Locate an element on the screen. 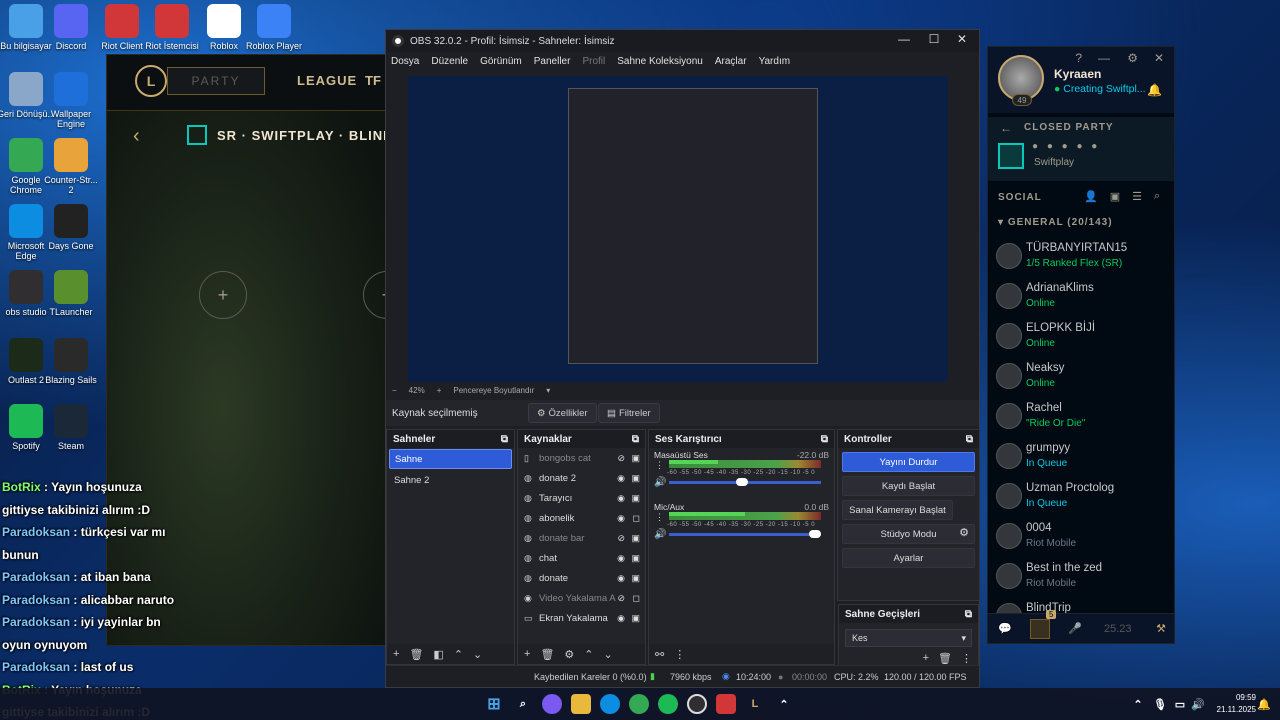 The width and height of the screenshot is (1280, 720). chat-icon: 💬 is located at coordinates (1005, 628).